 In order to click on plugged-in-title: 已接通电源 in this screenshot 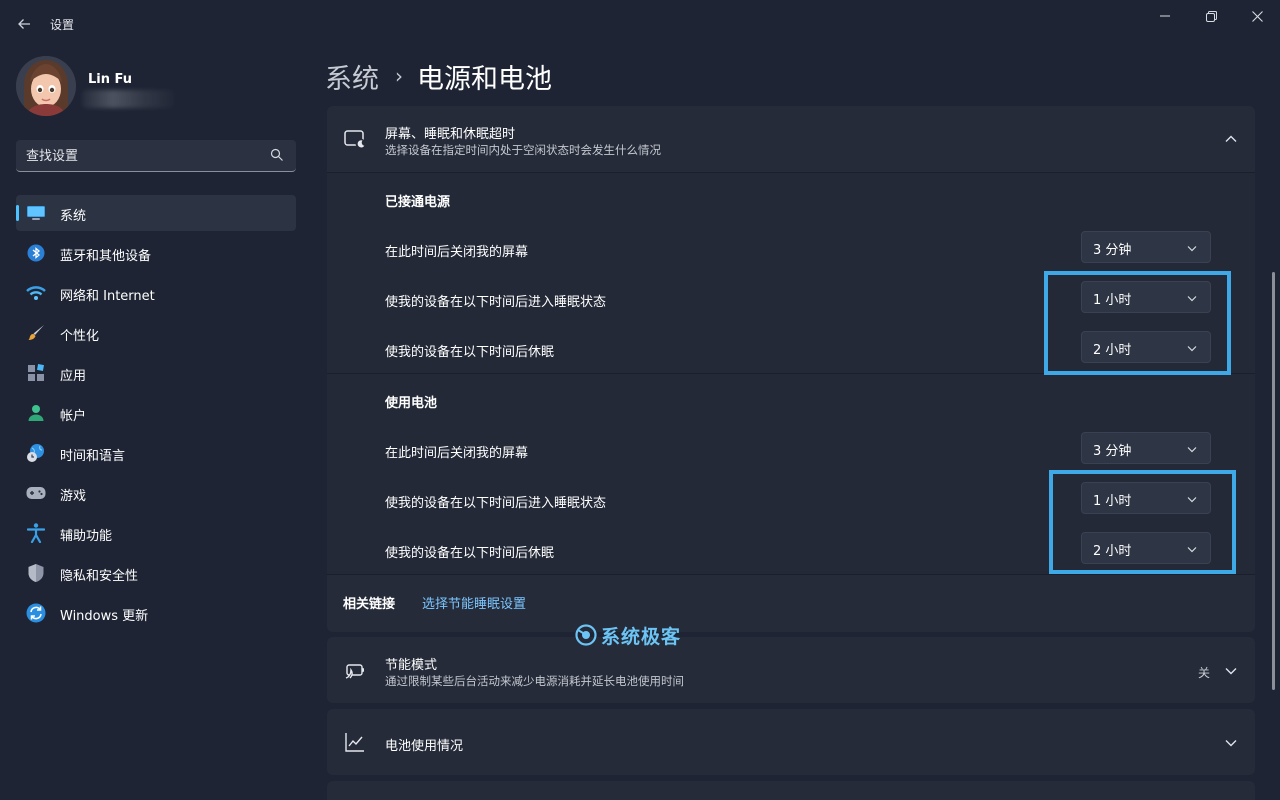, I will do `click(418, 202)`.